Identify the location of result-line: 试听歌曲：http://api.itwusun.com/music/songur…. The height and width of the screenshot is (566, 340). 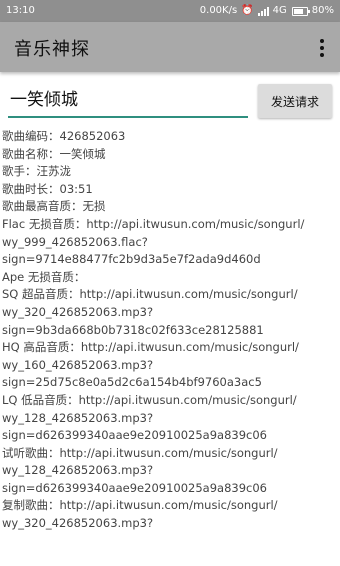
(140, 452).